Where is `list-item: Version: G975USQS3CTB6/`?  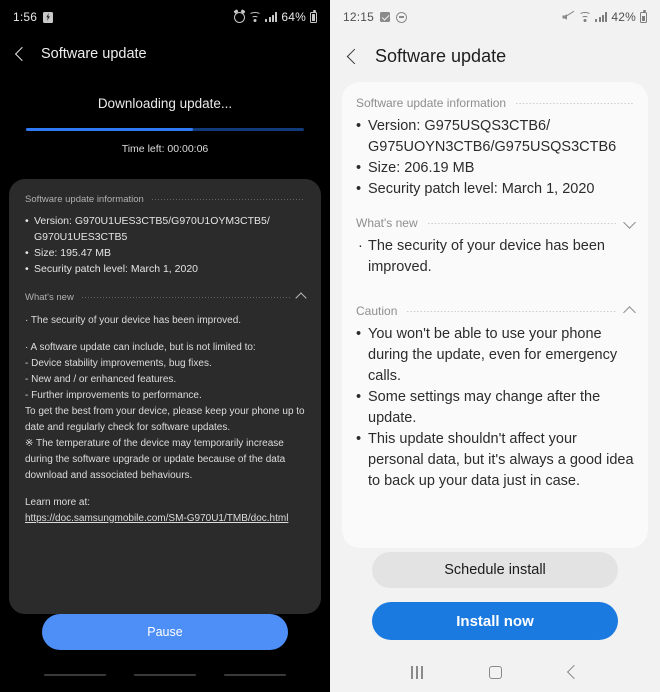
list-item: Version: G975USQS3CTB6/ is located at coordinates (495, 126).